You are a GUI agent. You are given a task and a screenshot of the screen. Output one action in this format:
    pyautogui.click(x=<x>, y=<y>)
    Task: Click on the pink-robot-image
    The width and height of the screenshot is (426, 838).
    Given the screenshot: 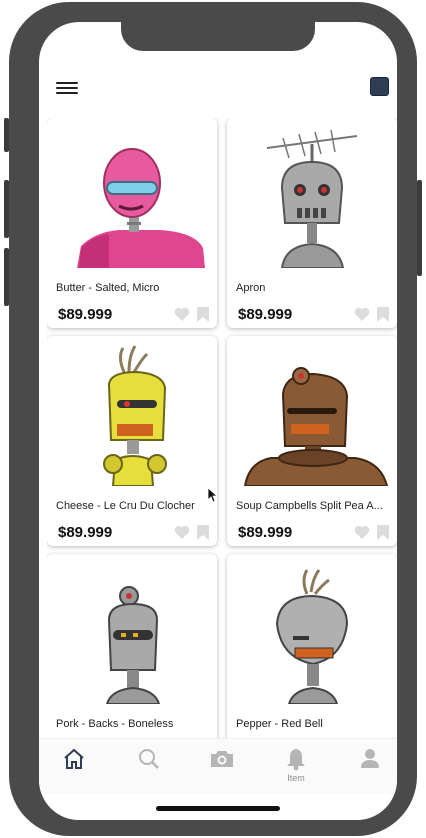 What is the action you would take?
    pyautogui.click(x=132, y=193)
    